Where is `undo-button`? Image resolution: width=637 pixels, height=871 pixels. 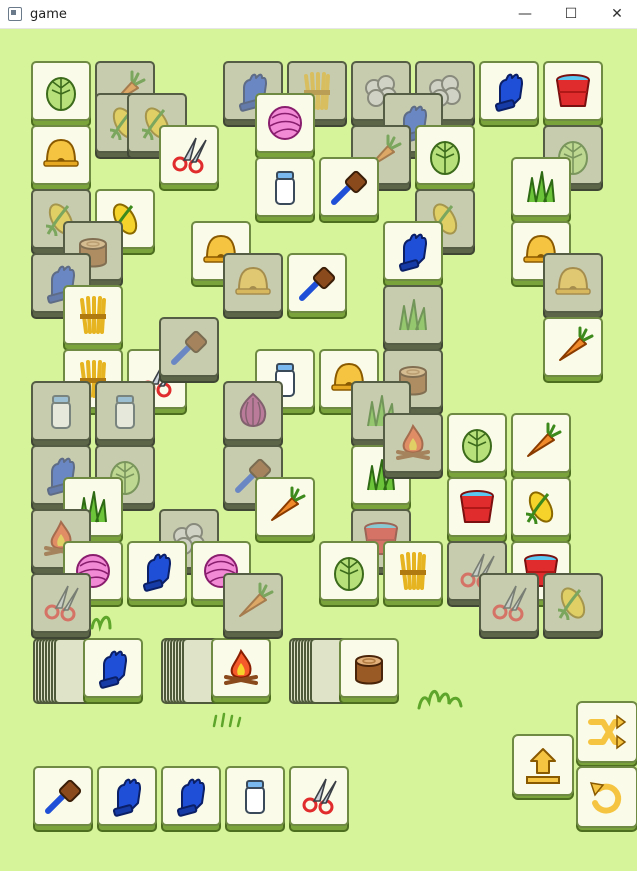
undo-button is located at coordinates (606, 799).